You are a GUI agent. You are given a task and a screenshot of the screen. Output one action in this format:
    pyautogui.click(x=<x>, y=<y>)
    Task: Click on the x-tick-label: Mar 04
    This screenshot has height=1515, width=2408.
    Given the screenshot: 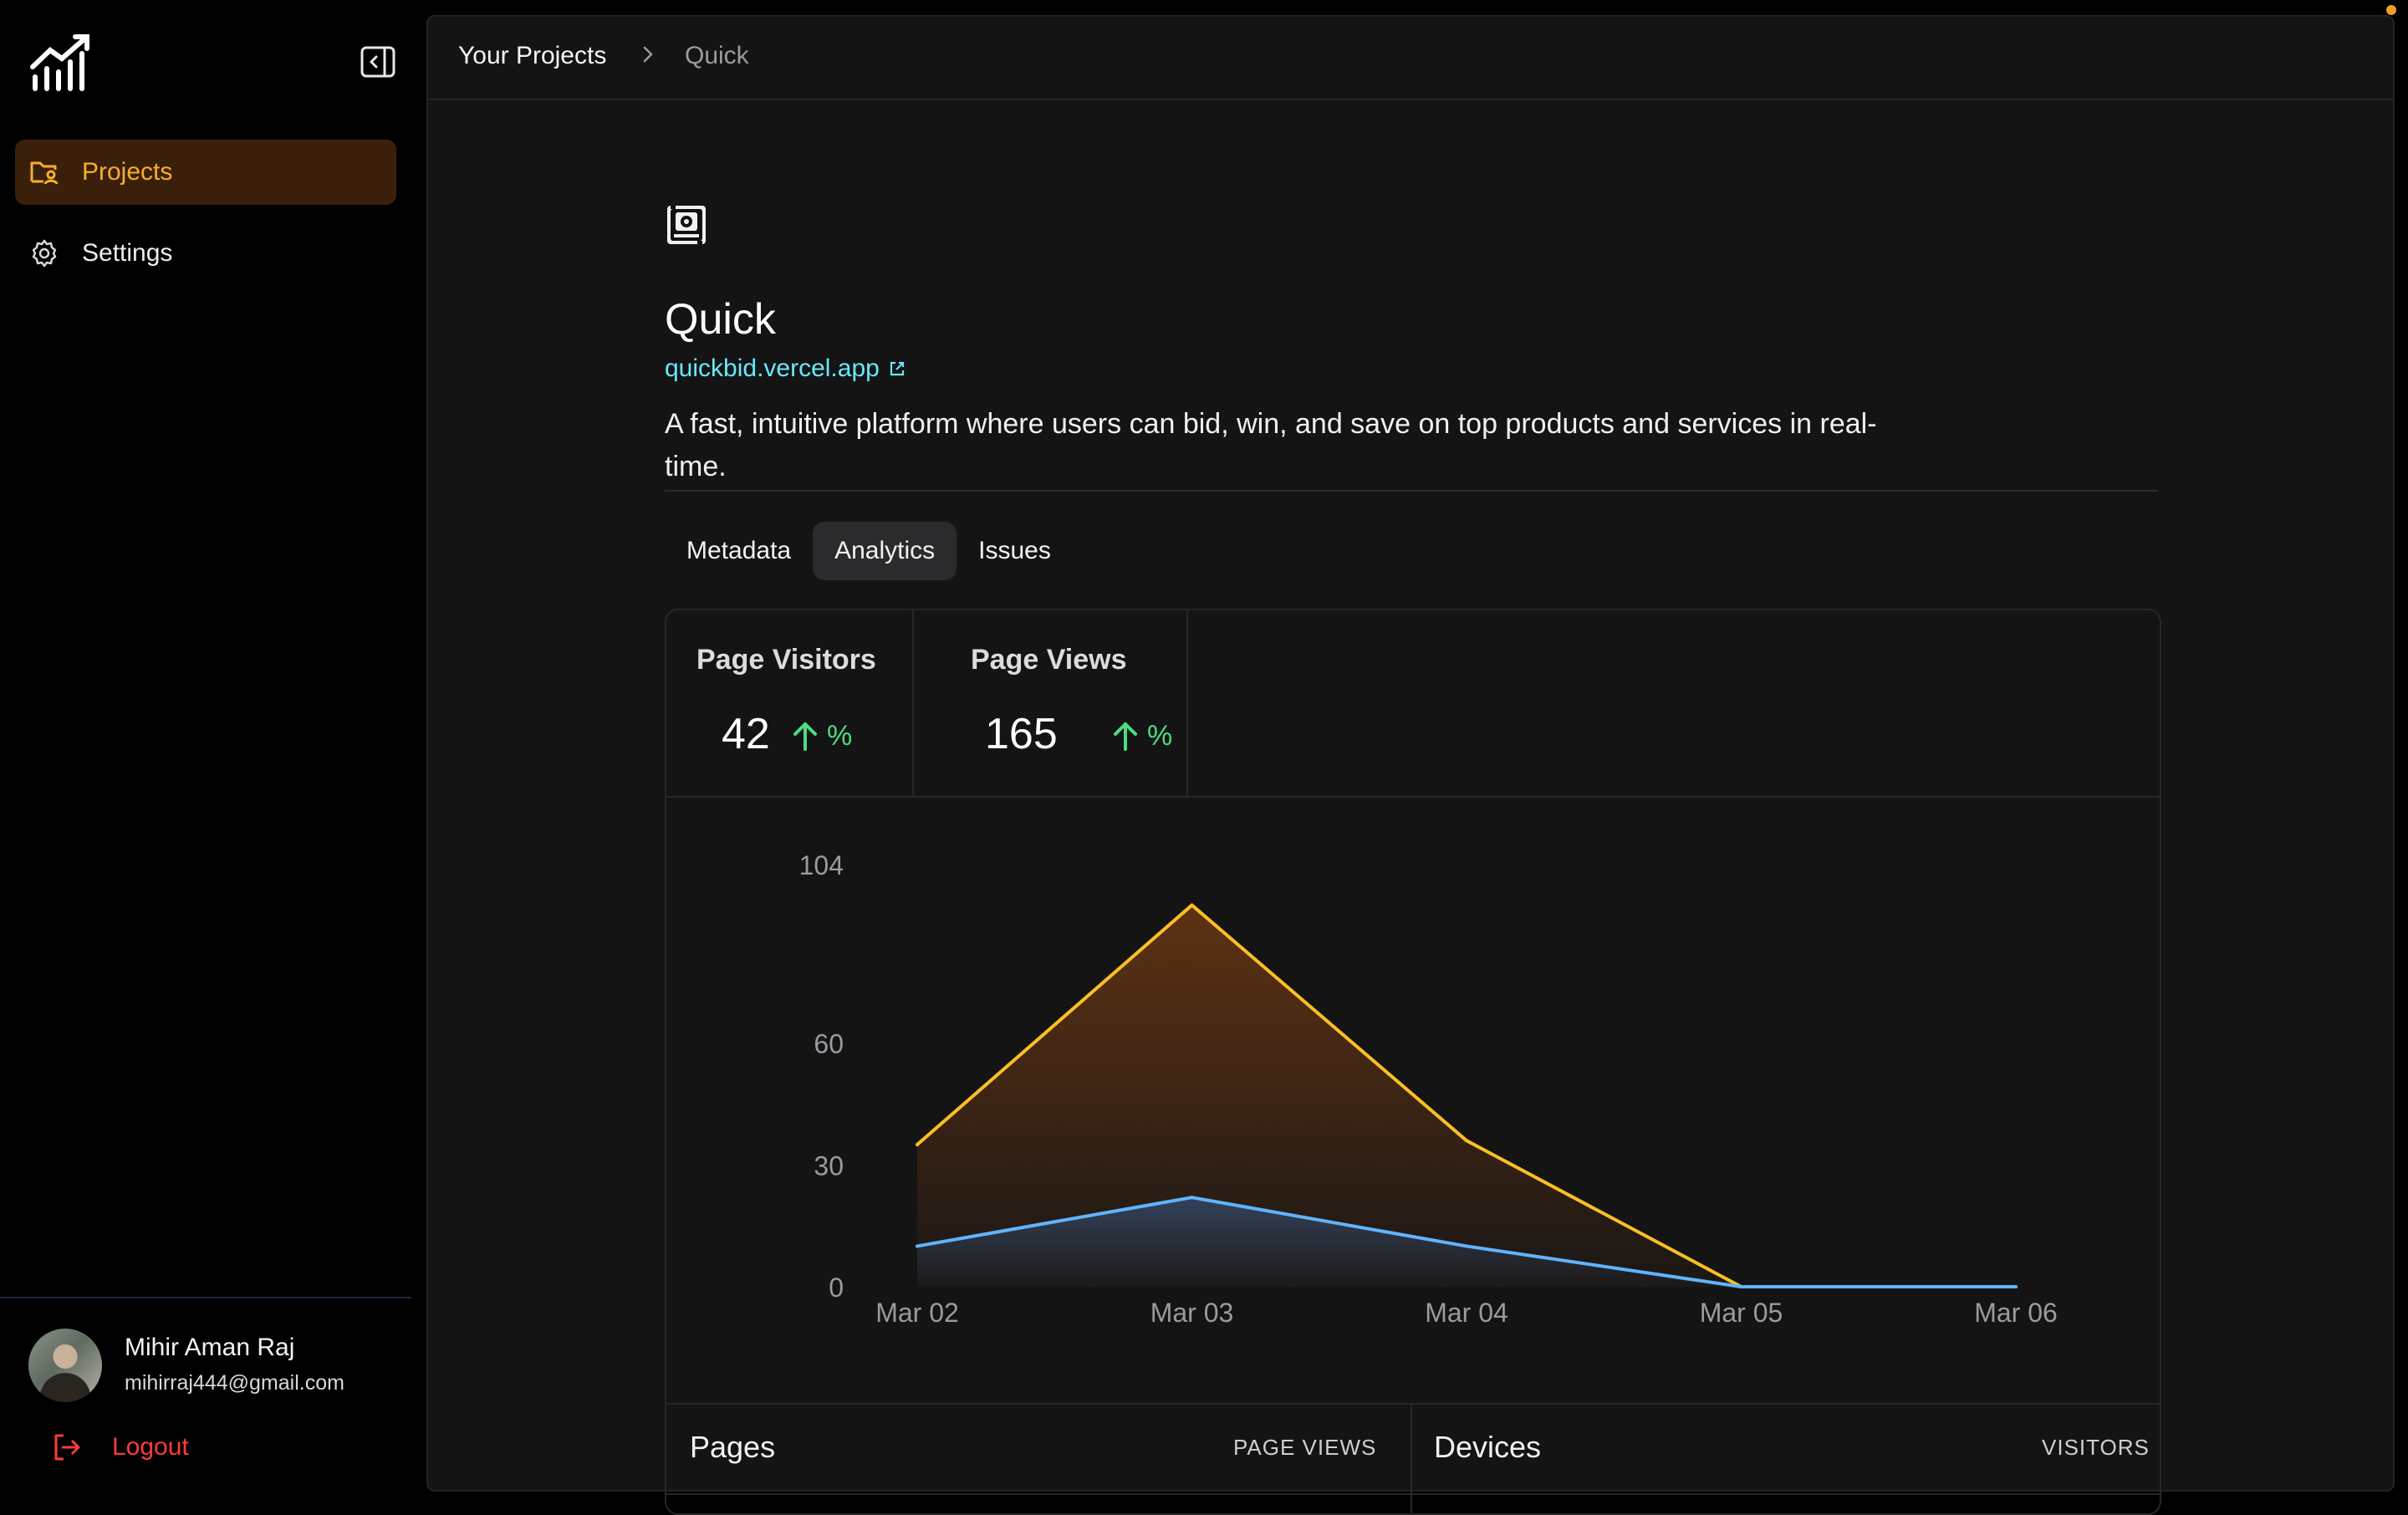 What is the action you would take?
    pyautogui.click(x=1466, y=1313)
    